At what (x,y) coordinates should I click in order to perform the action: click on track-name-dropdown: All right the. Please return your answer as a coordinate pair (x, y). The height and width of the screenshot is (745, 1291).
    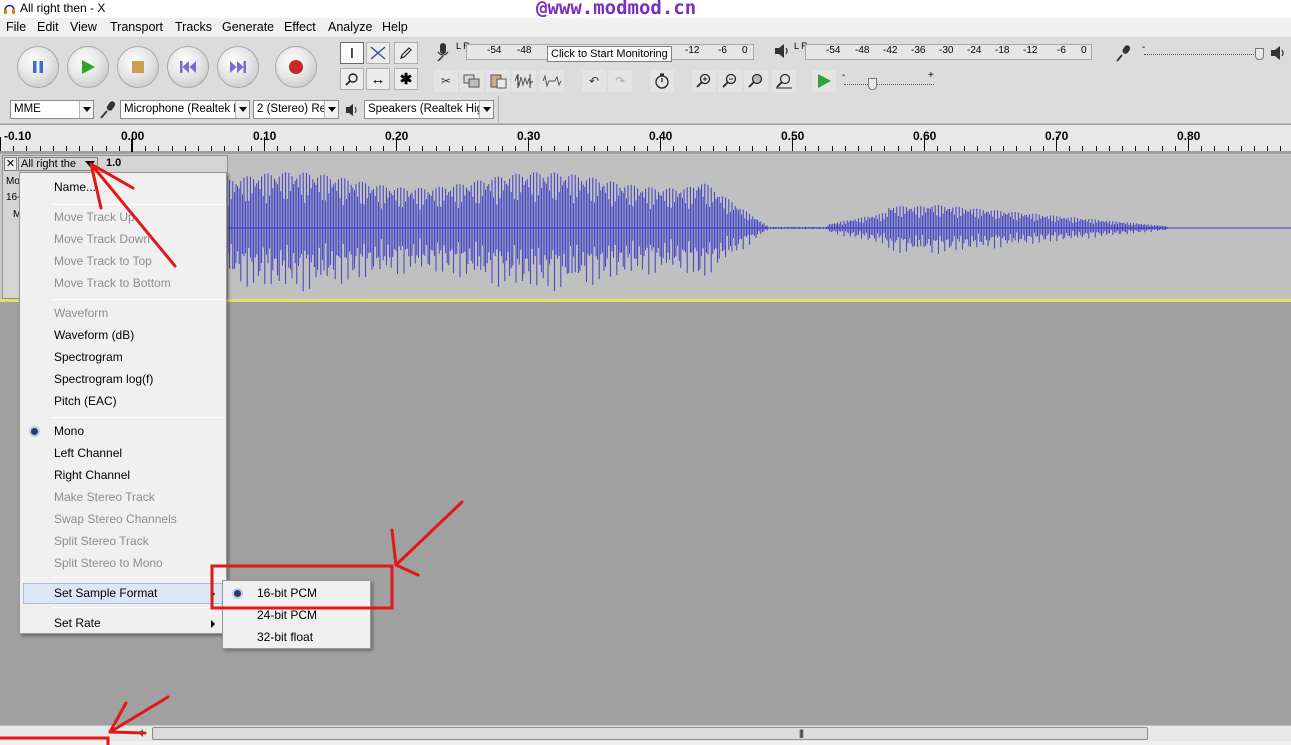
    Looking at the image, I should click on (58, 164).